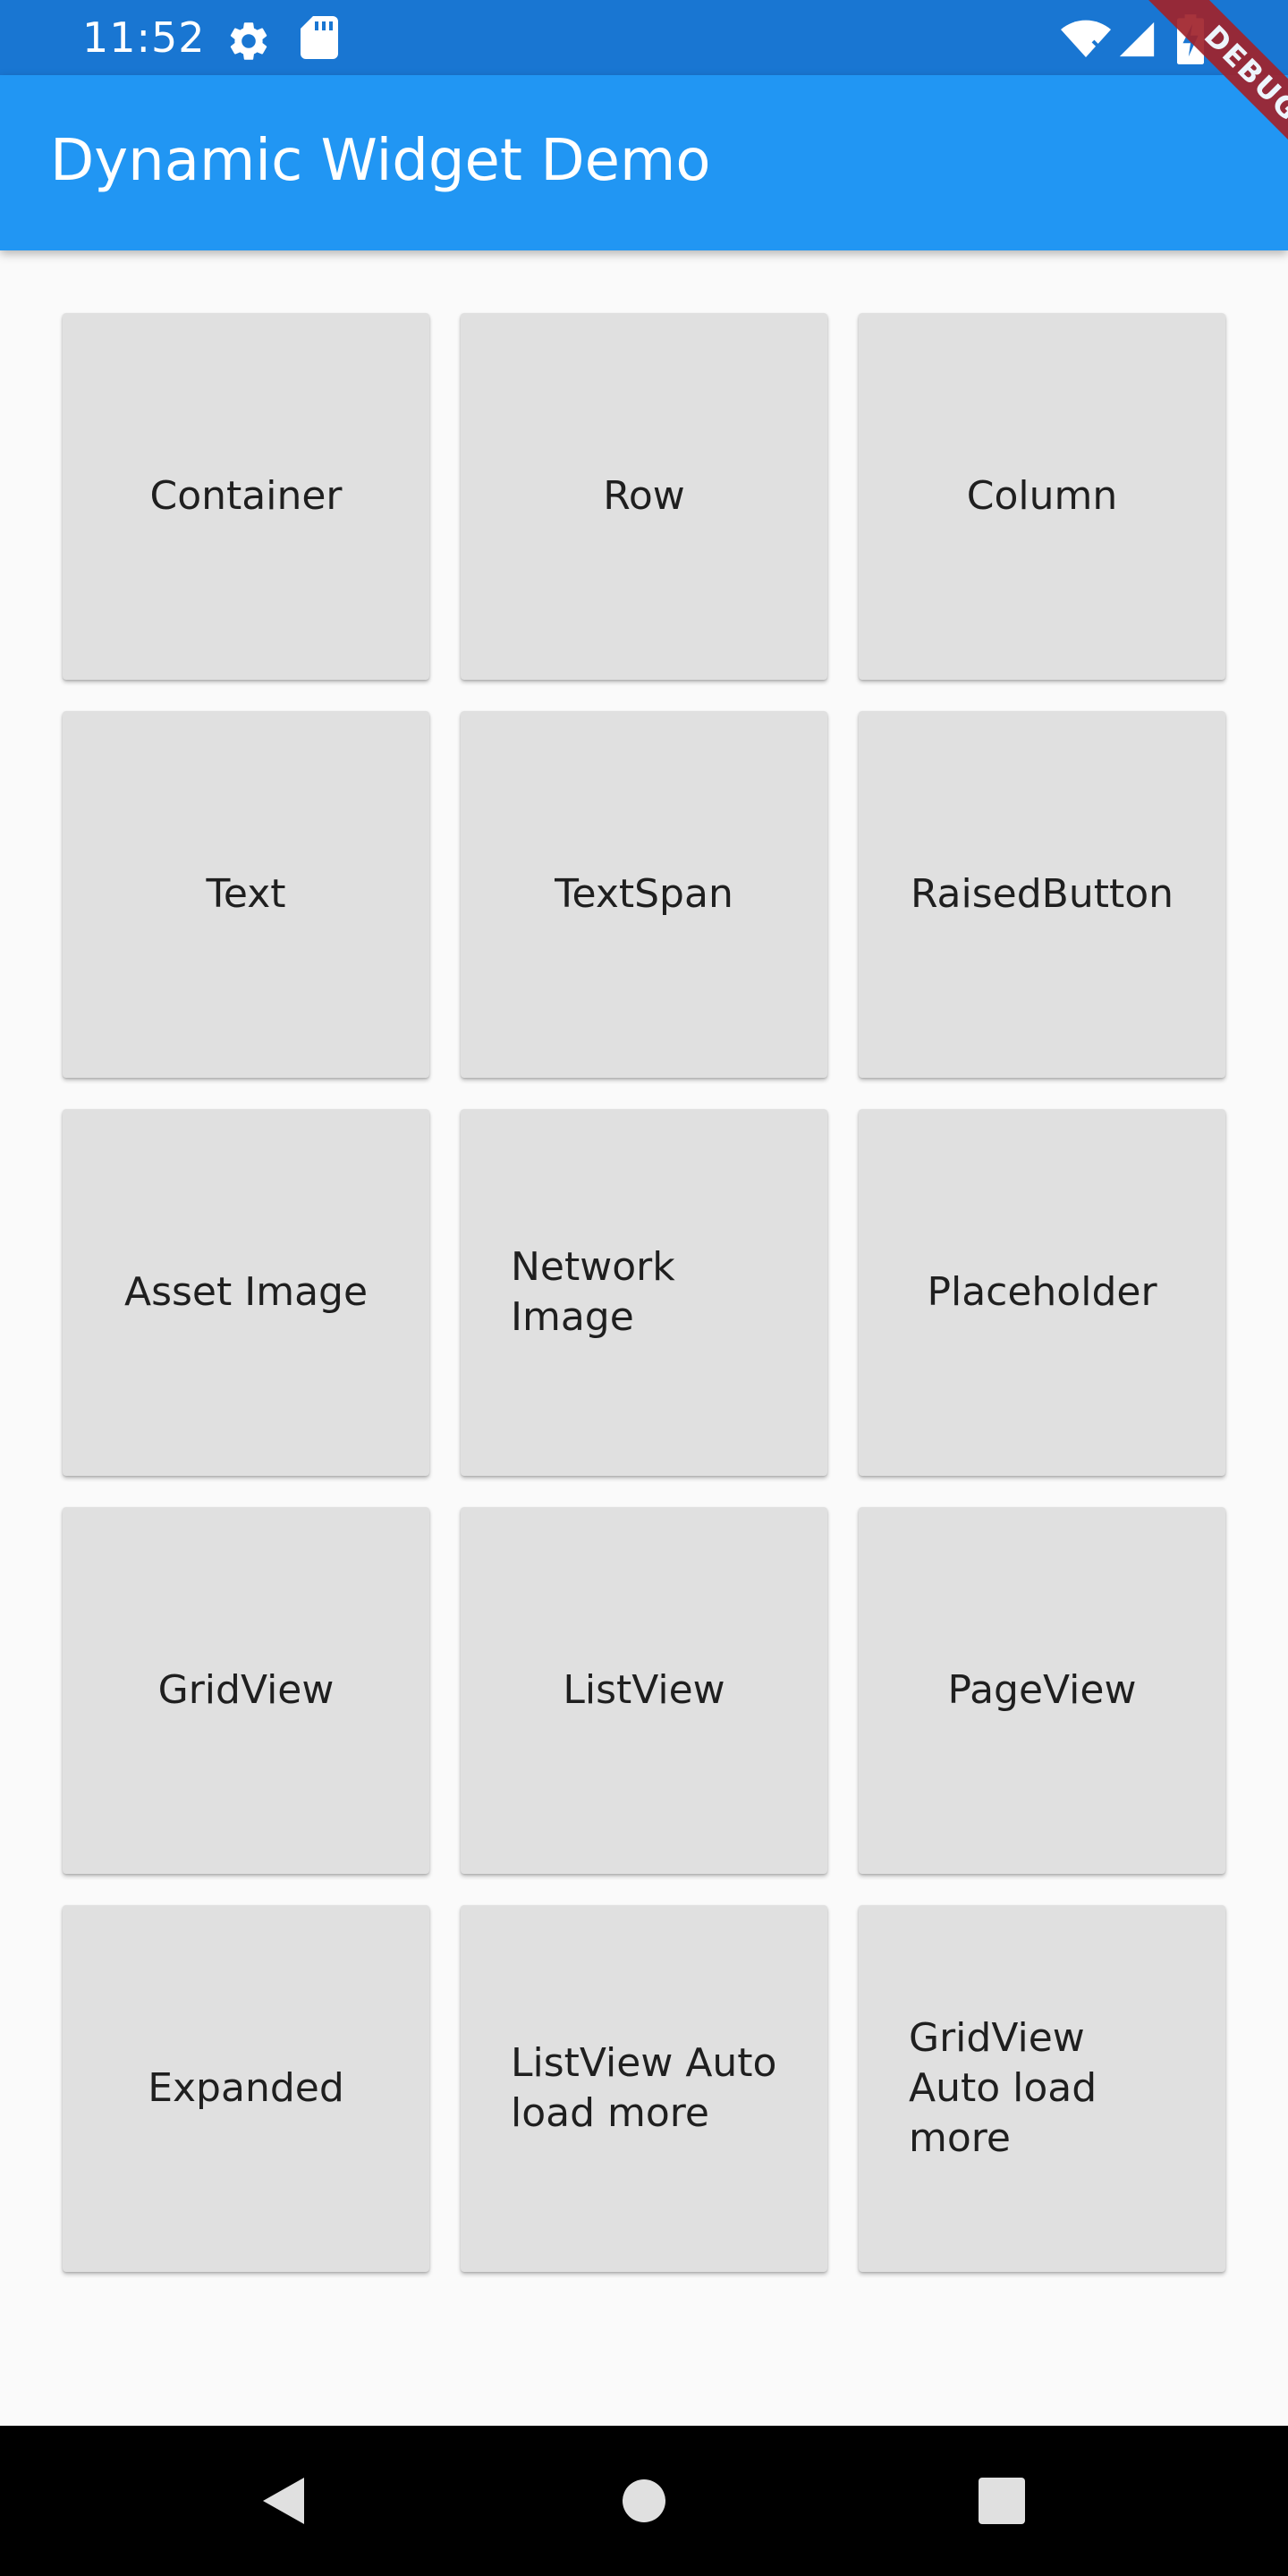  What do you see at coordinates (1086, 38) in the screenshot?
I see `wifi-icon` at bounding box center [1086, 38].